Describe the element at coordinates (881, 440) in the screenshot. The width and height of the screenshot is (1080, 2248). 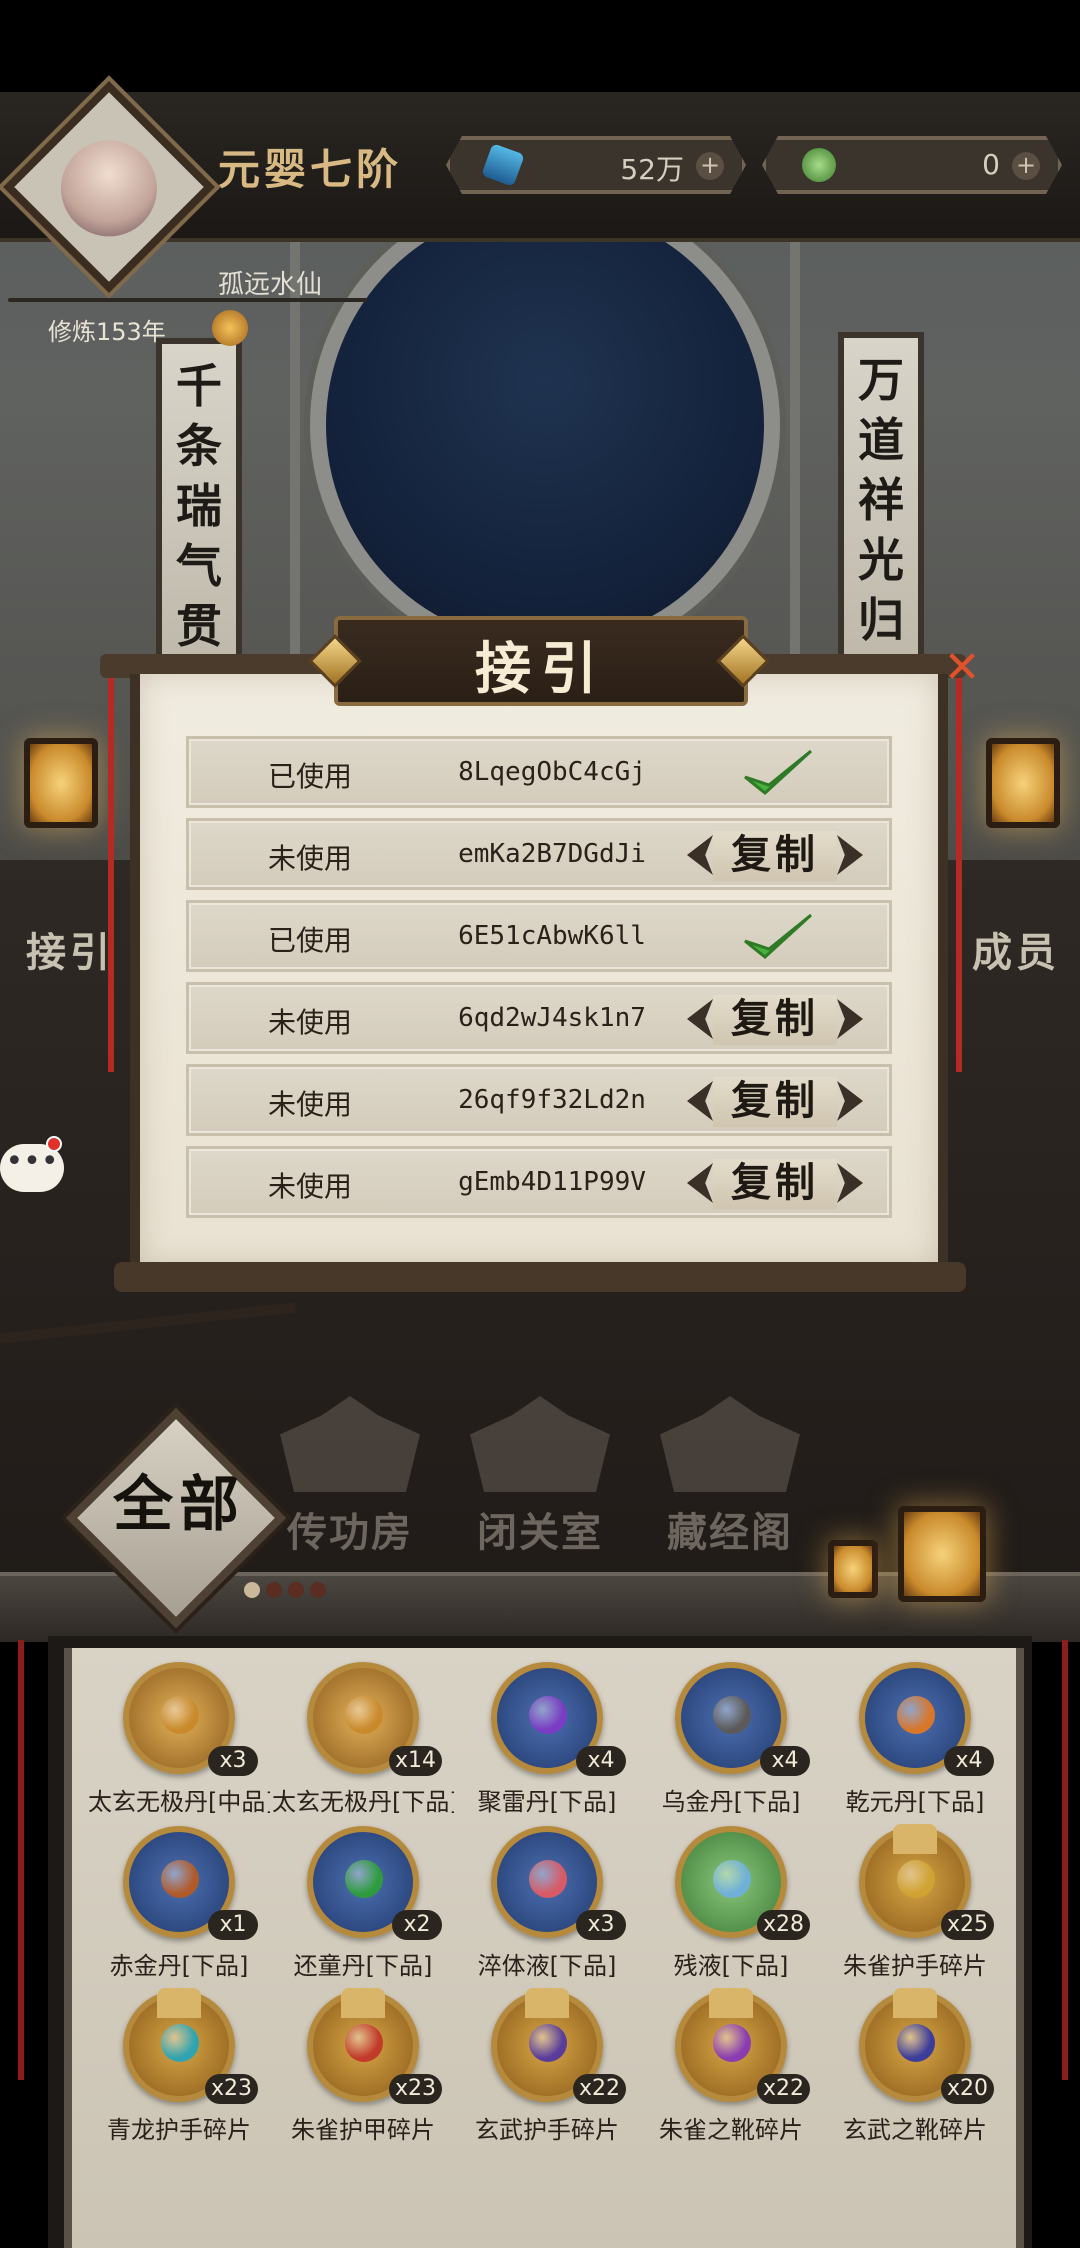
I see `couplet-char: 道` at that location.